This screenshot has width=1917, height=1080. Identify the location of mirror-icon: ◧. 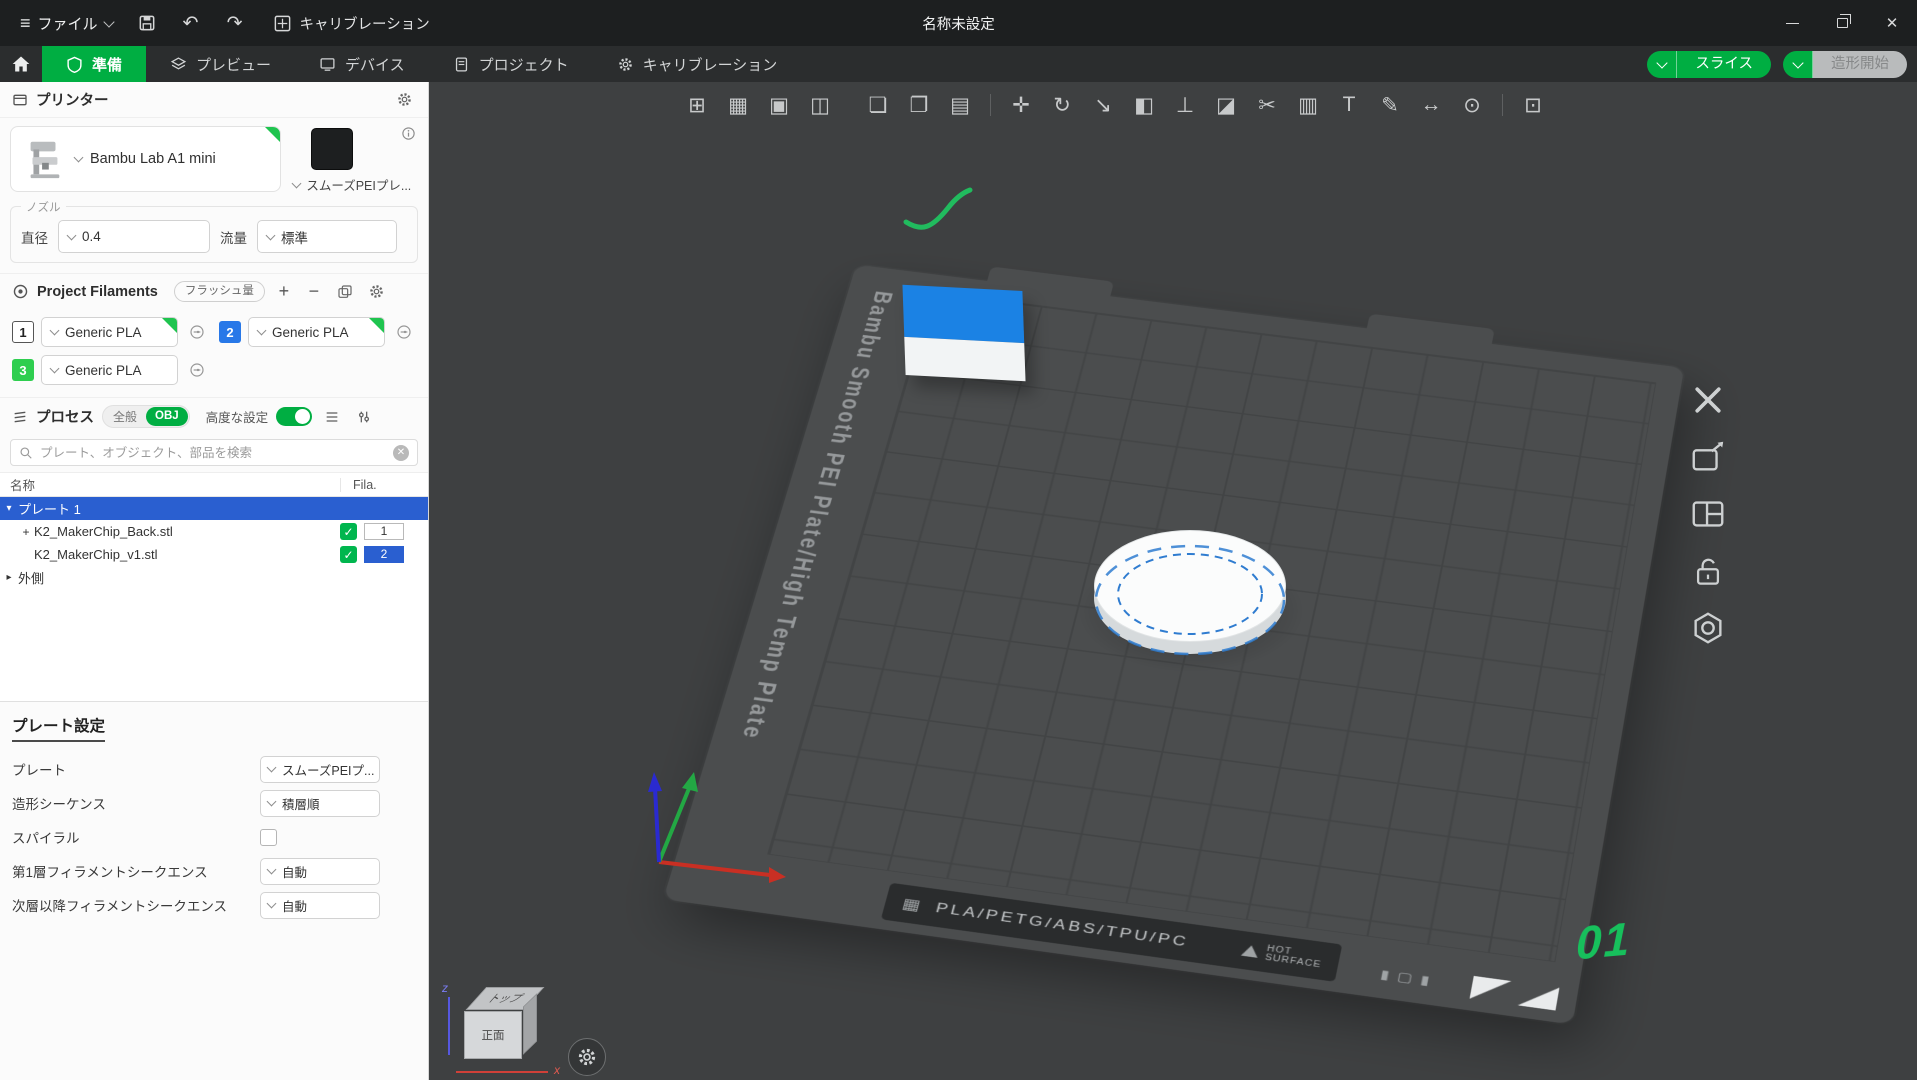
(1144, 105).